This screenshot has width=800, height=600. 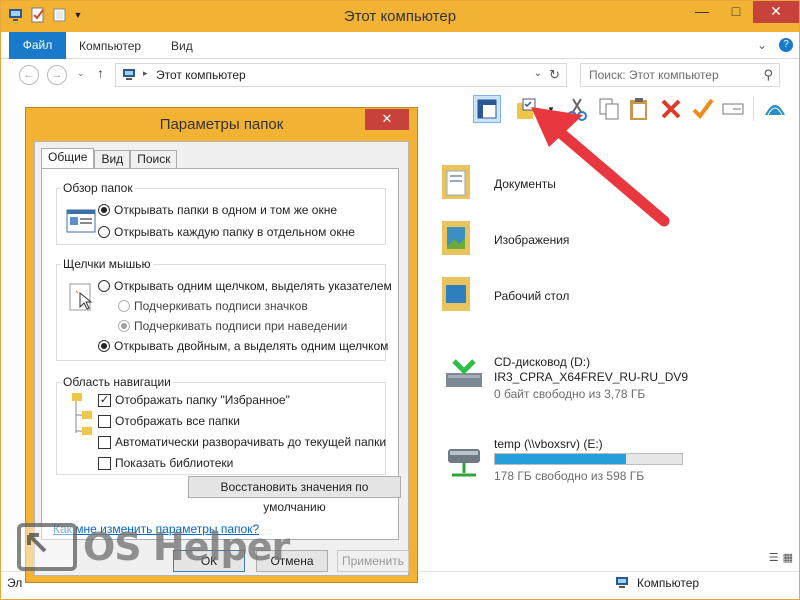 What do you see at coordinates (680, 75) in the screenshot?
I see `search-input: Поиск: Этот компьютер ⚲` at bounding box center [680, 75].